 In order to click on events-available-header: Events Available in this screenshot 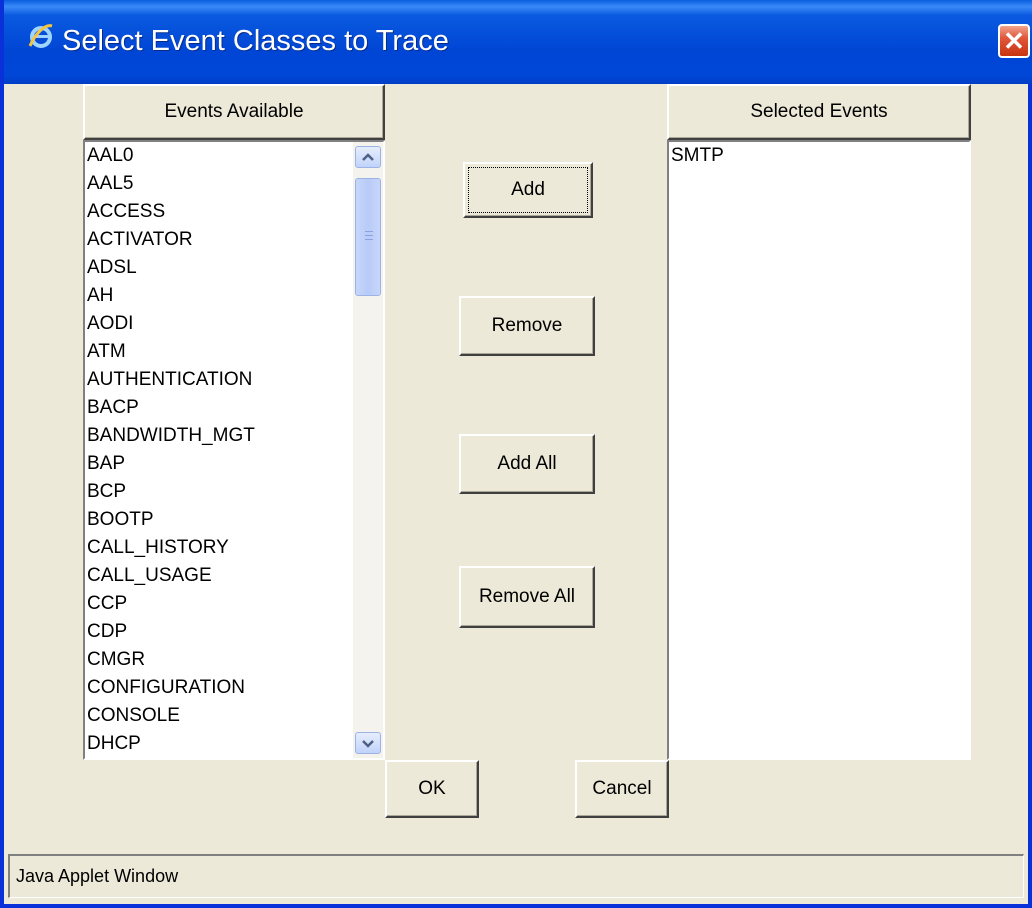, I will do `click(234, 112)`.